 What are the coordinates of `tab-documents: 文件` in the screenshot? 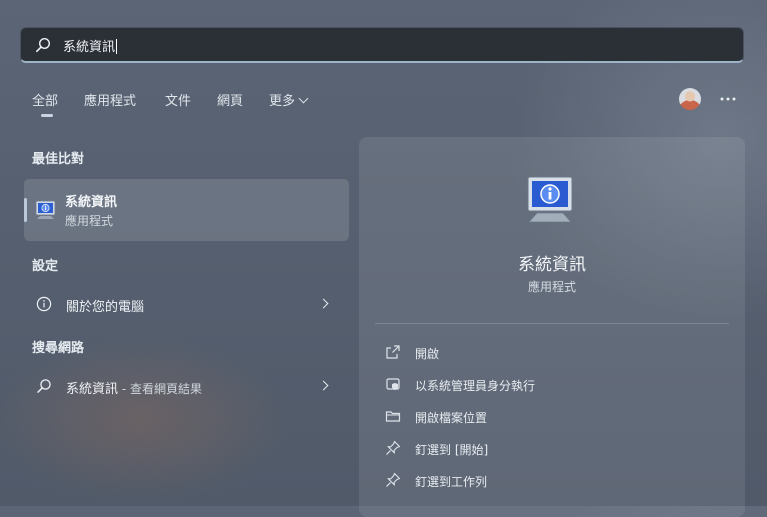 It's located at (178, 99).